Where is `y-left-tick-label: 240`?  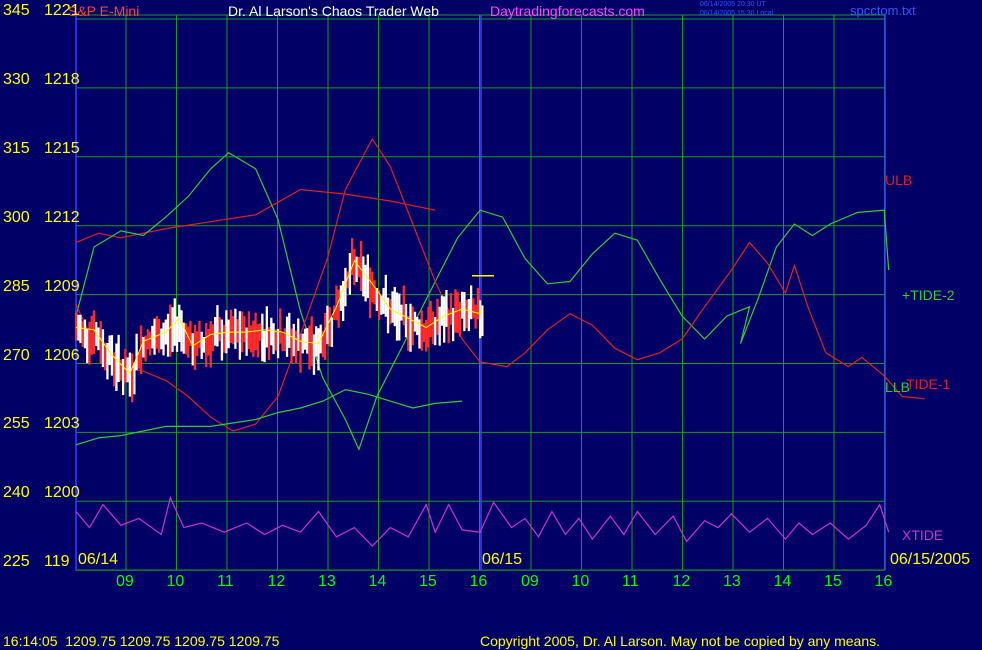
y-left-tick-label: 240 is located at coordinates (16, 493).